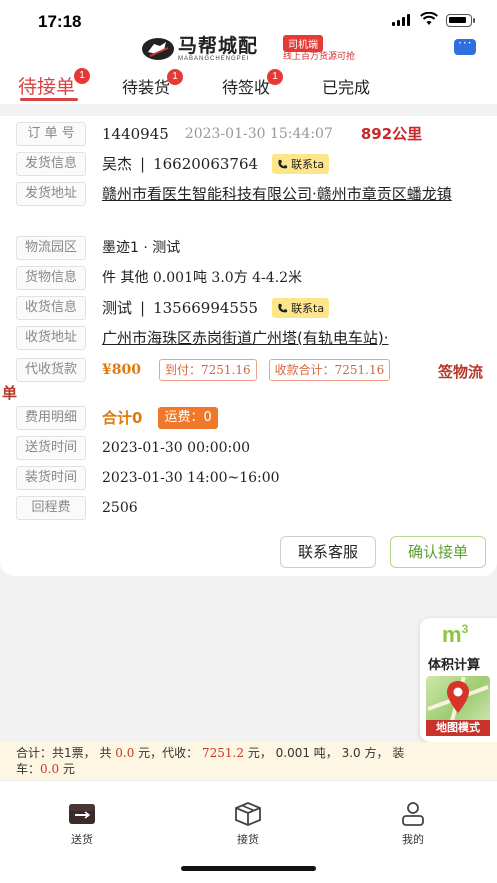  Describe the element at coordinates (346, 86) in the screenshot. I see `tab-completed: 已完成` at that location.